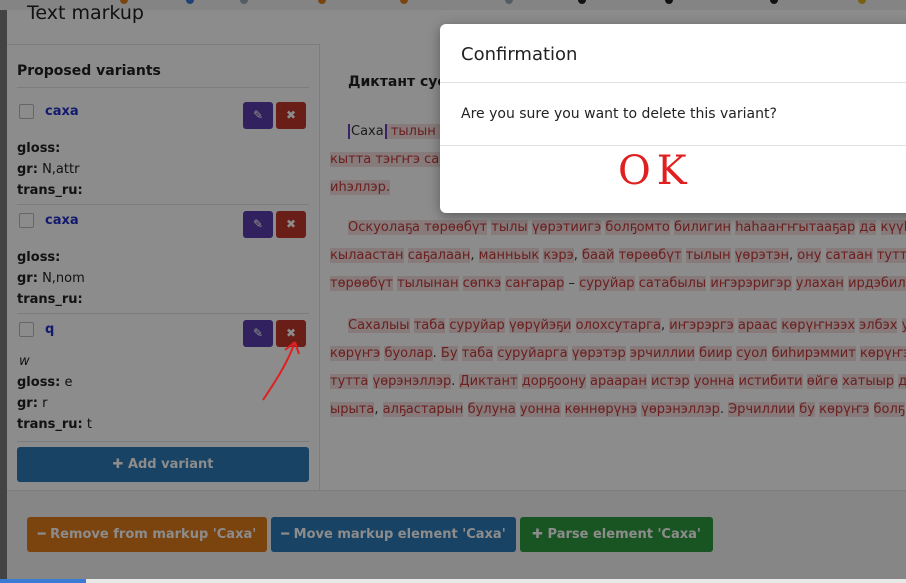  Describe the element at coordinates (519, 54) in the screenshot. I see `confirmation-title: Confirmation` at that location.